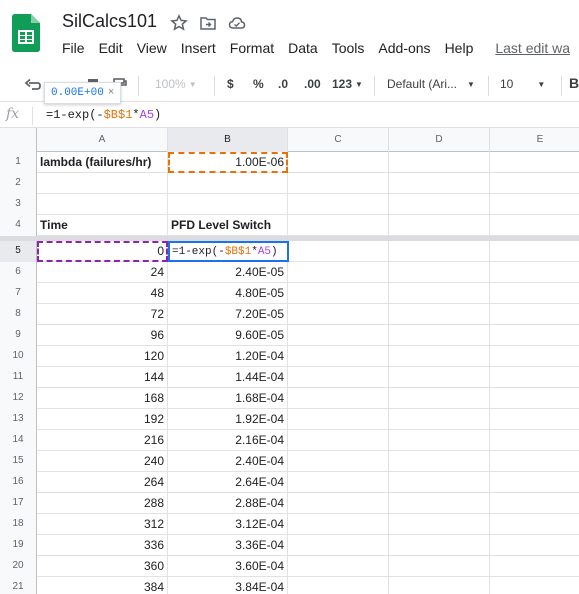 This screenshot has height=594, width=579. Describe the element at coordinates (439, 482) in the screenshot. I see `cell-d16` at that location.